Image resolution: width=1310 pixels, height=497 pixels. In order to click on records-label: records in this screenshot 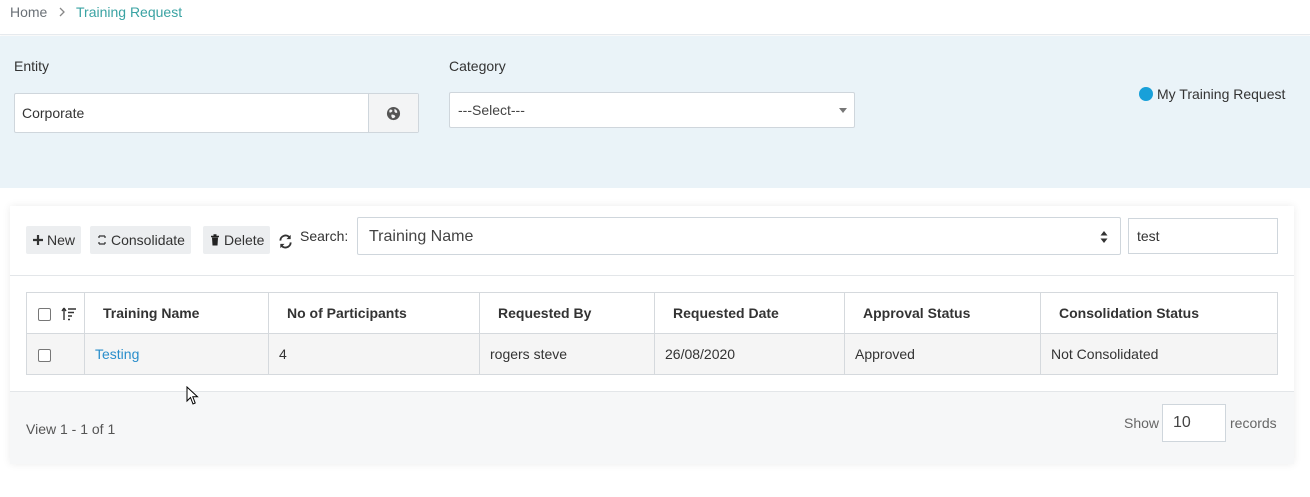, I will do `click(1253, 423)`.